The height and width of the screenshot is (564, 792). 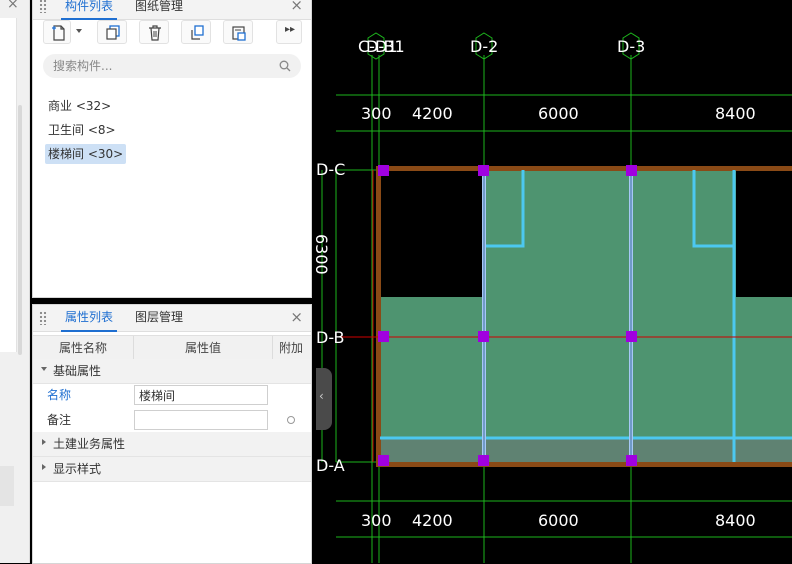 What do you see at coordinates (59, 395) in the screenshot?
I see `property-key: 名称` at bounding box center [59, 395].